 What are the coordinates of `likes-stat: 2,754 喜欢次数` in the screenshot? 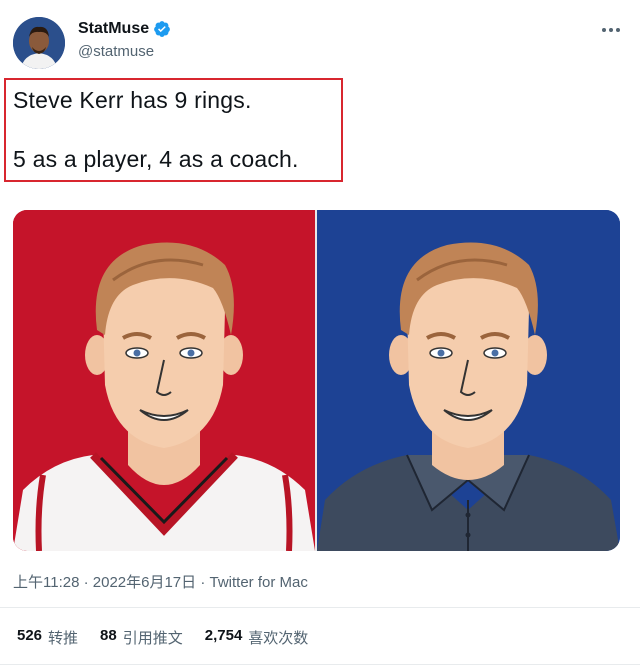 It's located at (257, 637).